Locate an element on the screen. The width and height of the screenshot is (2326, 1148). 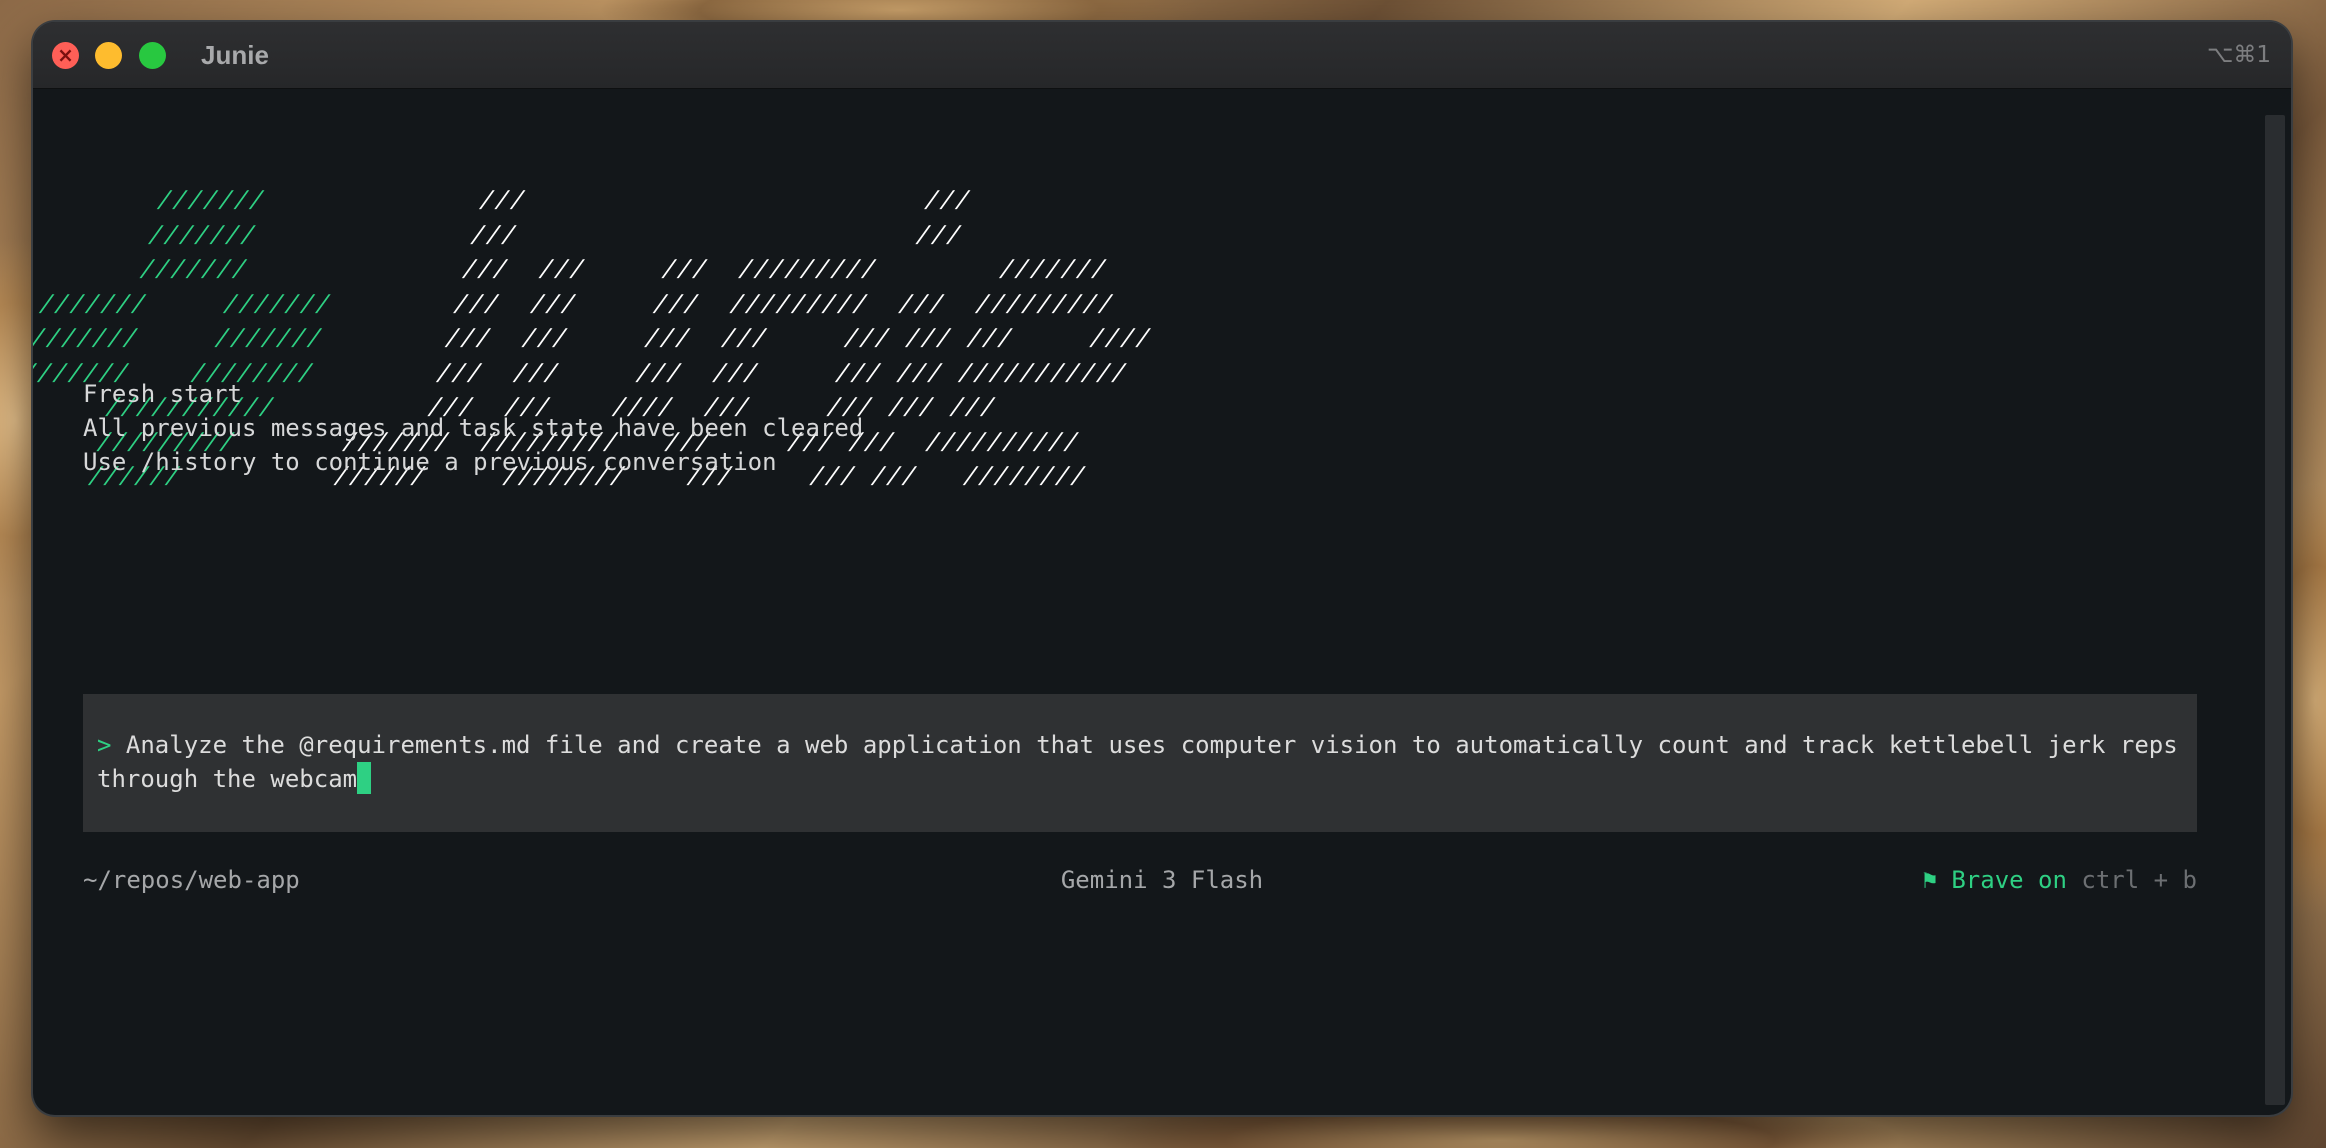
prompt-marker: > is located at coordinates (104, 745).